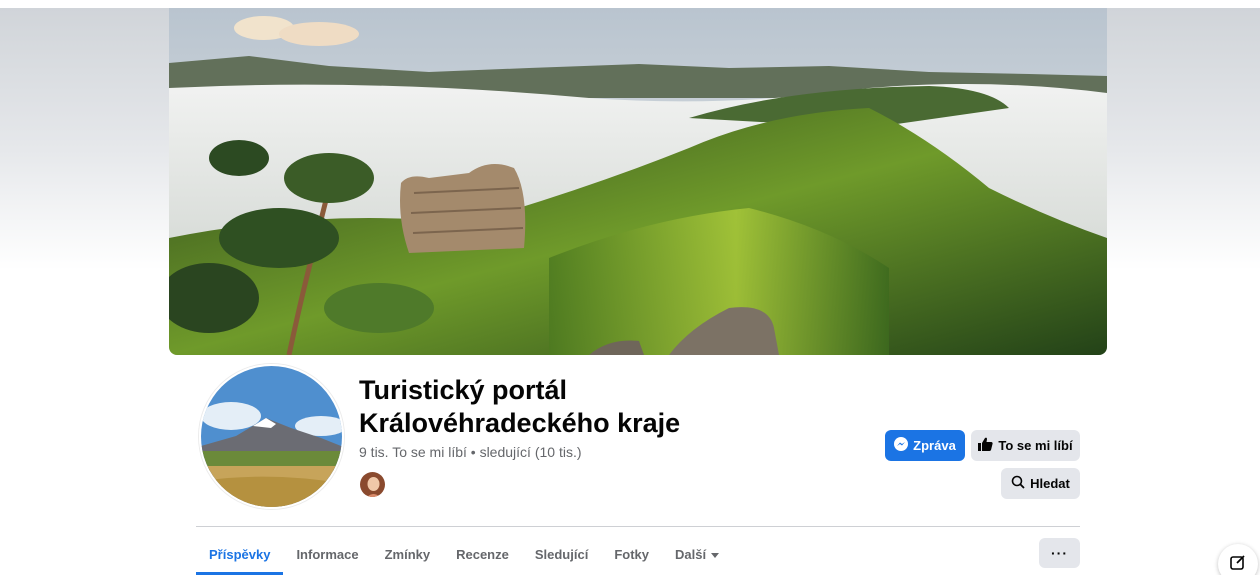 This screenshot has width=1260, height=575. I want to click on compose-icon, so click(1238, 564).